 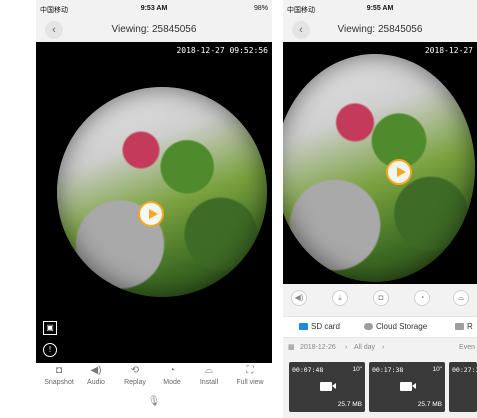 What do you see at coordinates (402, 326) in the screenshot?
I see `tab-label: Cloud Storage` at bounding box center [402, 326].